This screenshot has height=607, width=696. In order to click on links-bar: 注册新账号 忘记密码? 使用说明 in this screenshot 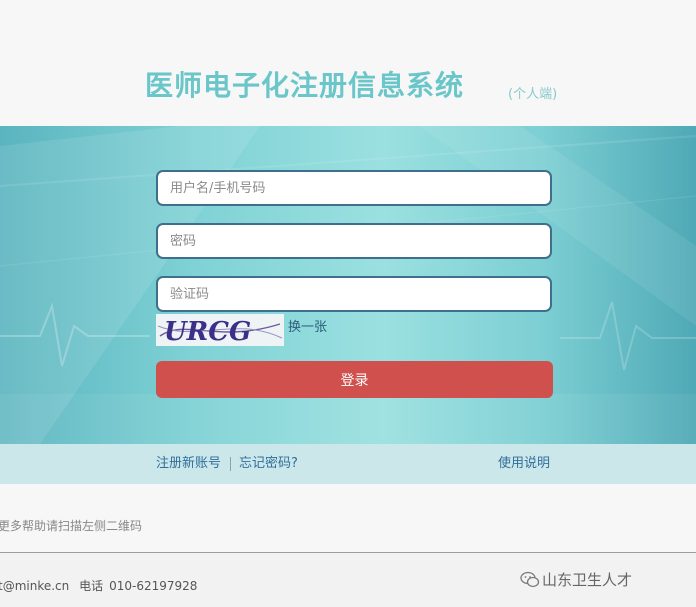, I will do `click(348, 464)`.